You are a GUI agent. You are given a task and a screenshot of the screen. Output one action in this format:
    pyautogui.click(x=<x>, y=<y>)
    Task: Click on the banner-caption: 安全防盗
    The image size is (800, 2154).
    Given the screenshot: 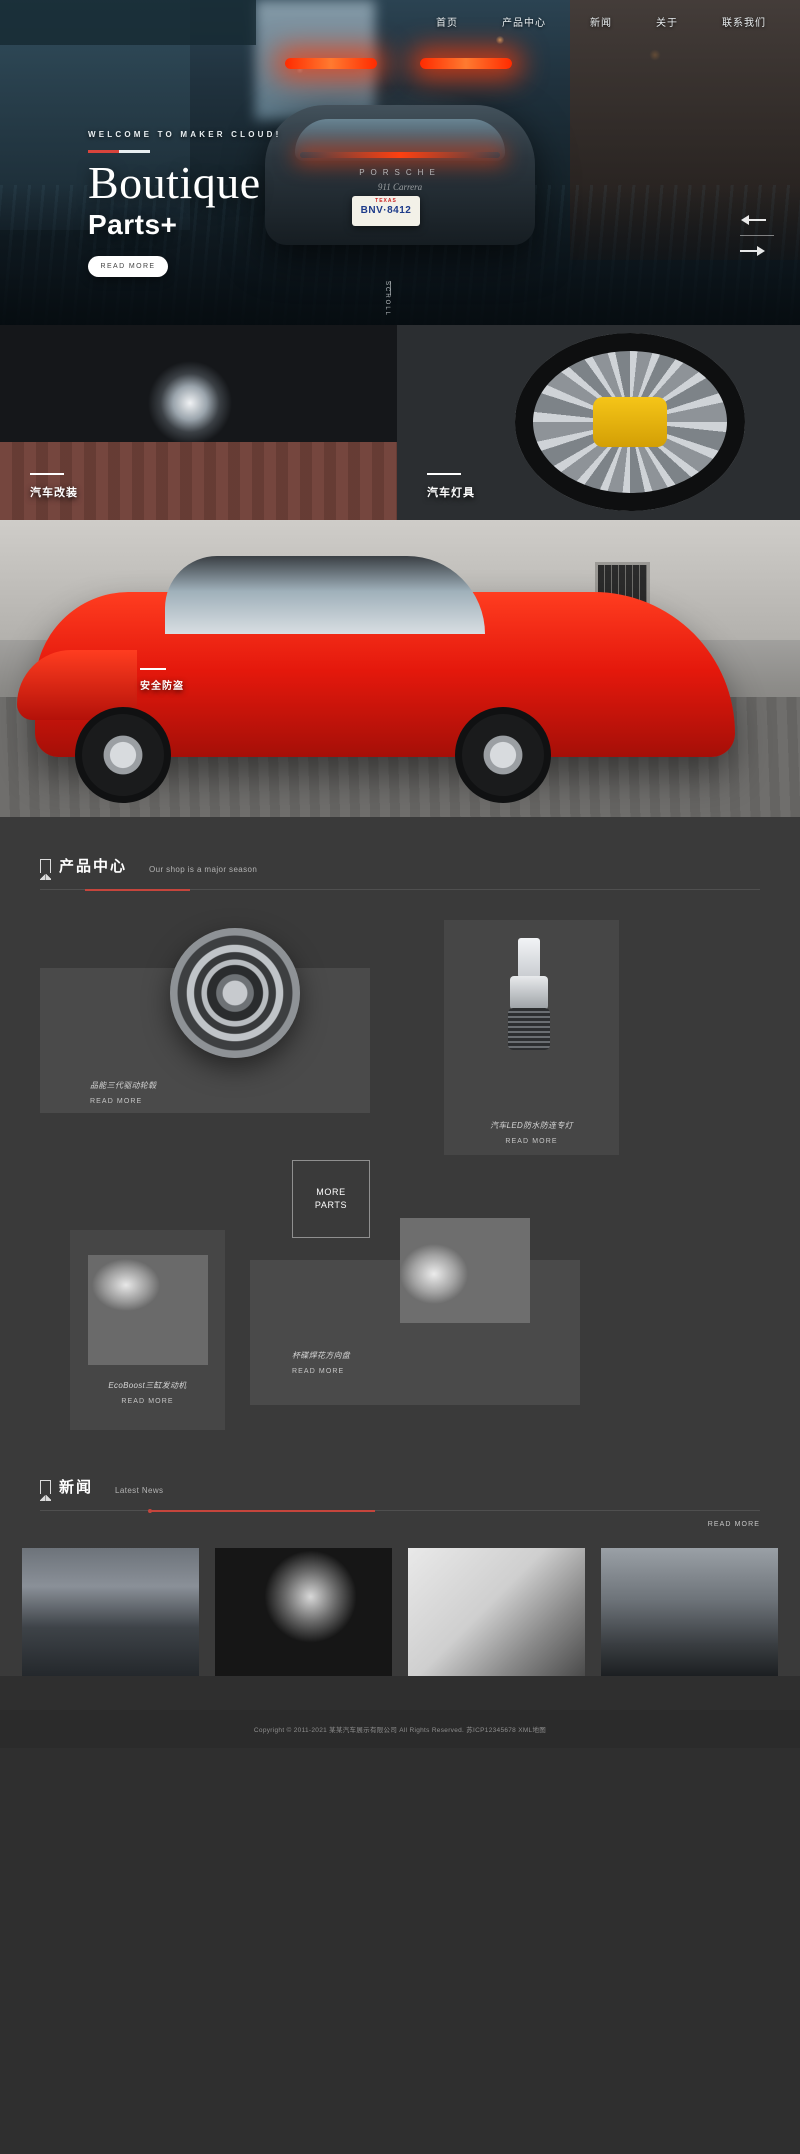 What is the action you would take?
    pyautogui.click(x=162, y=680)
    